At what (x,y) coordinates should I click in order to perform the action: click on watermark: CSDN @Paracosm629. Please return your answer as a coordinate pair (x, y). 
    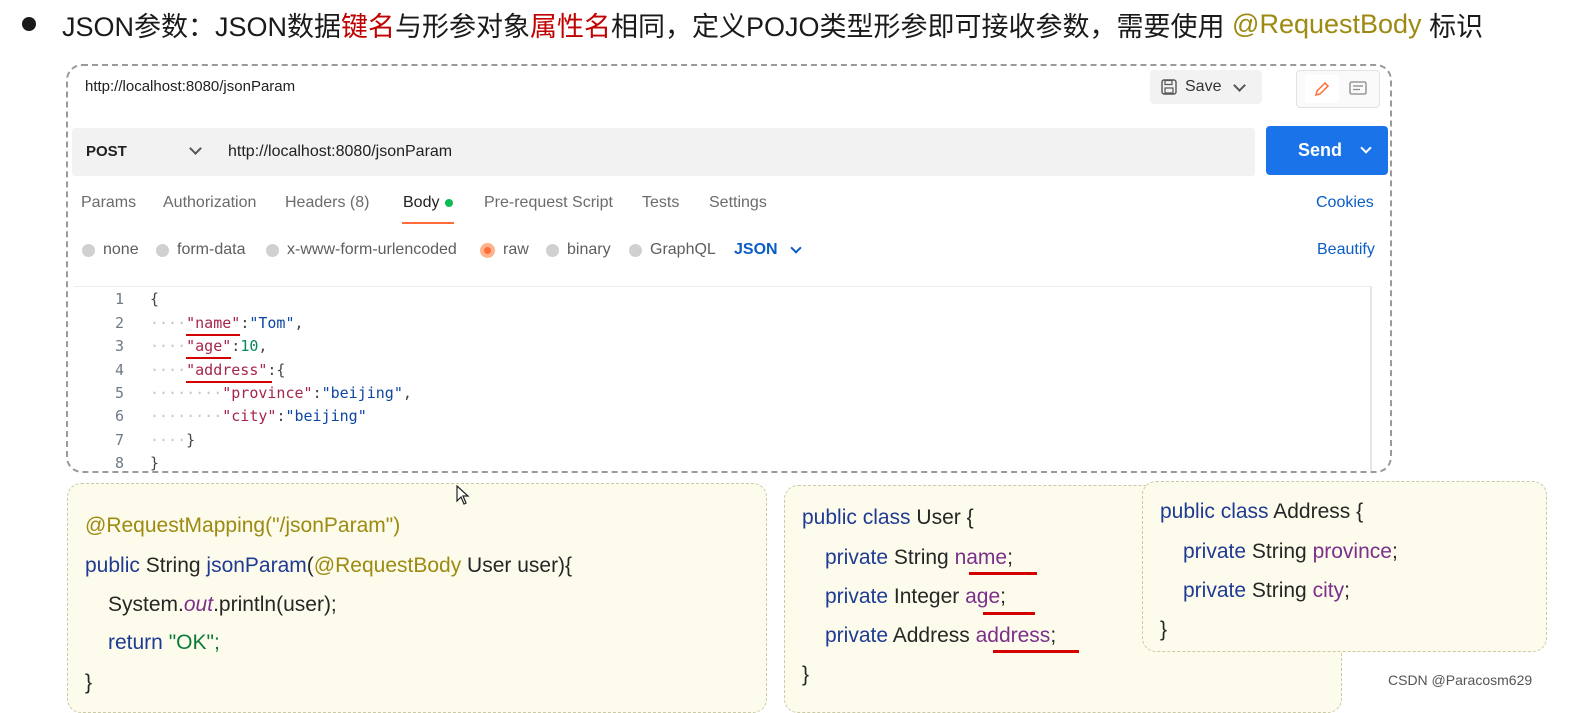
    Looking at the image, I should click on (1460, 680).